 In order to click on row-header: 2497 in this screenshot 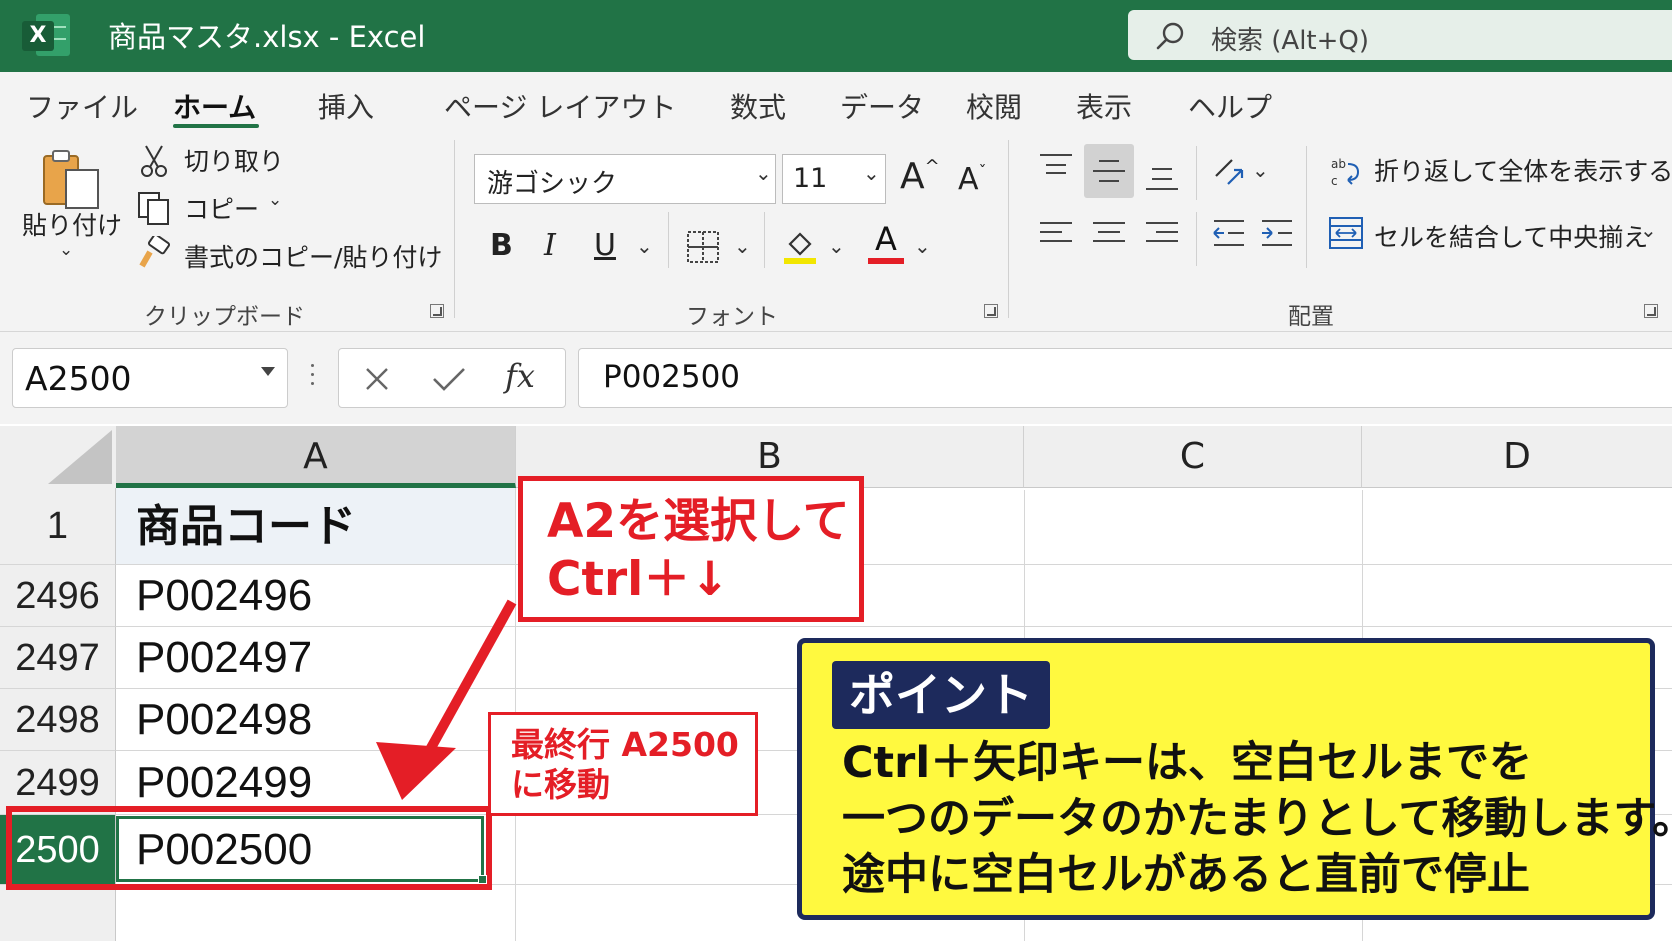, I will do `click(58, 658)`.